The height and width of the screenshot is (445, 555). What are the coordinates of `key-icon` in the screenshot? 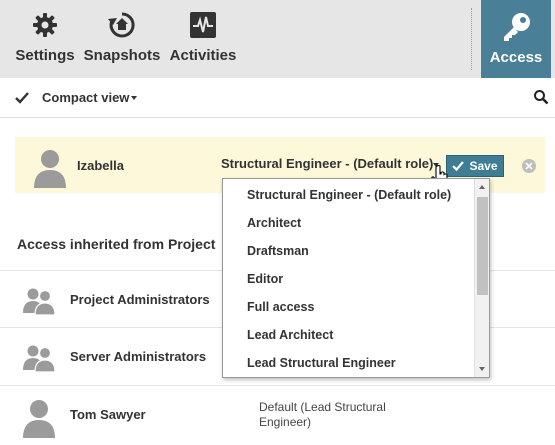 It's located at (516, 27).